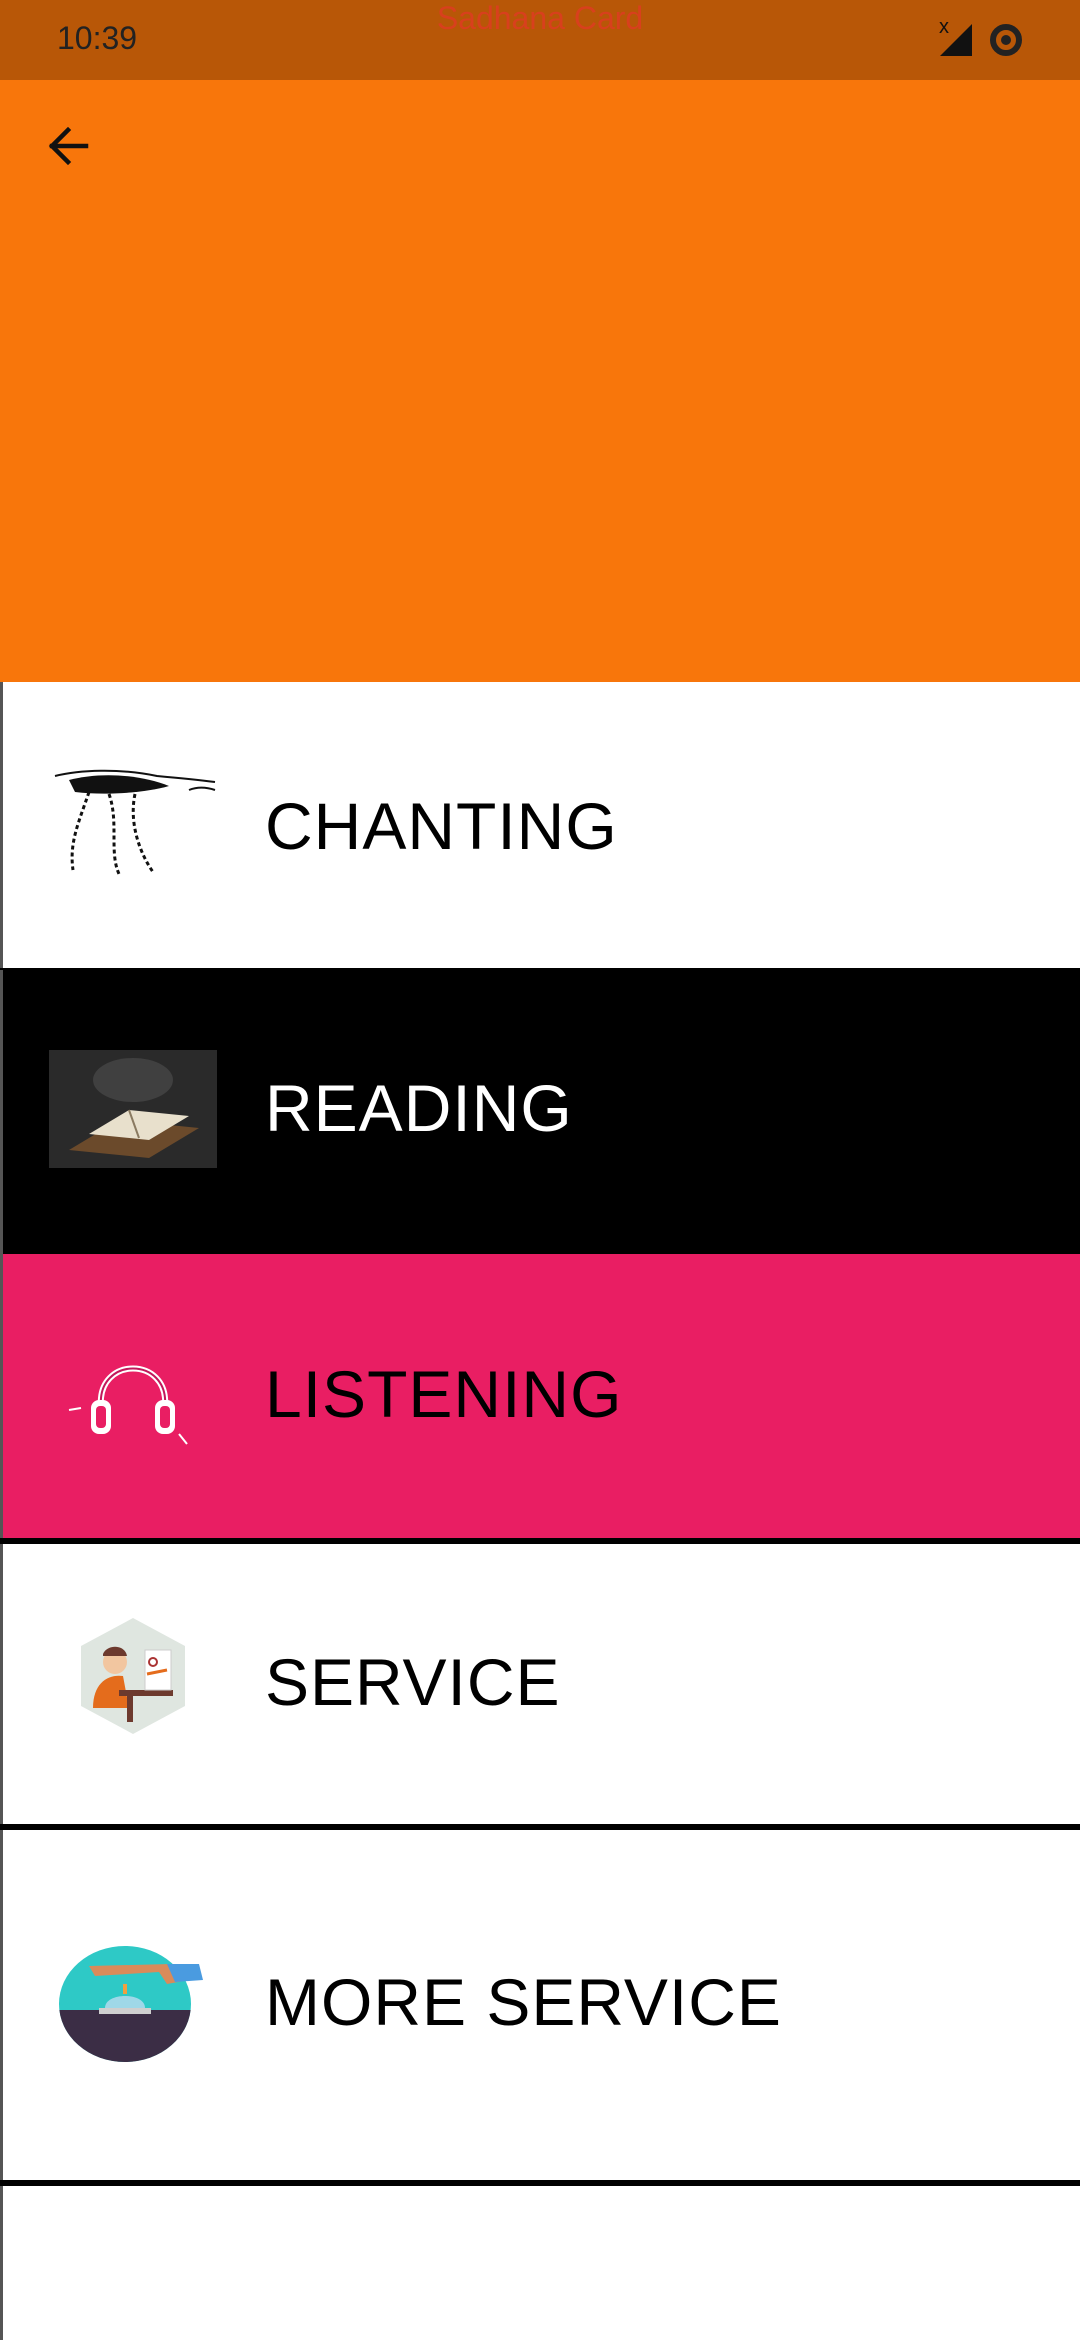 The height and width of the screenshot is (2340, 1080). What do you see at coordinates (133, 1109) in the screenshot?
I see `open-book-icon` at bounding box center [133, 1109].